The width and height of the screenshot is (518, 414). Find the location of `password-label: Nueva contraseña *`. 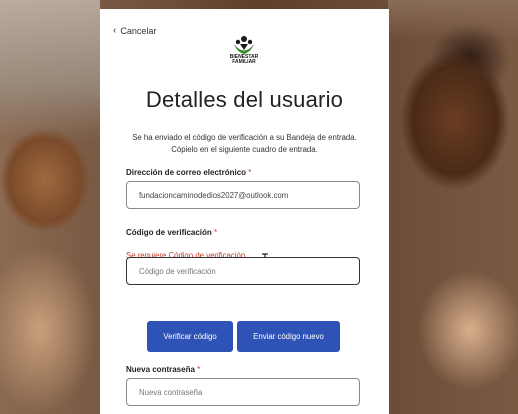

password-label: Nueva contraseña * is located at coordinates (163, 369).